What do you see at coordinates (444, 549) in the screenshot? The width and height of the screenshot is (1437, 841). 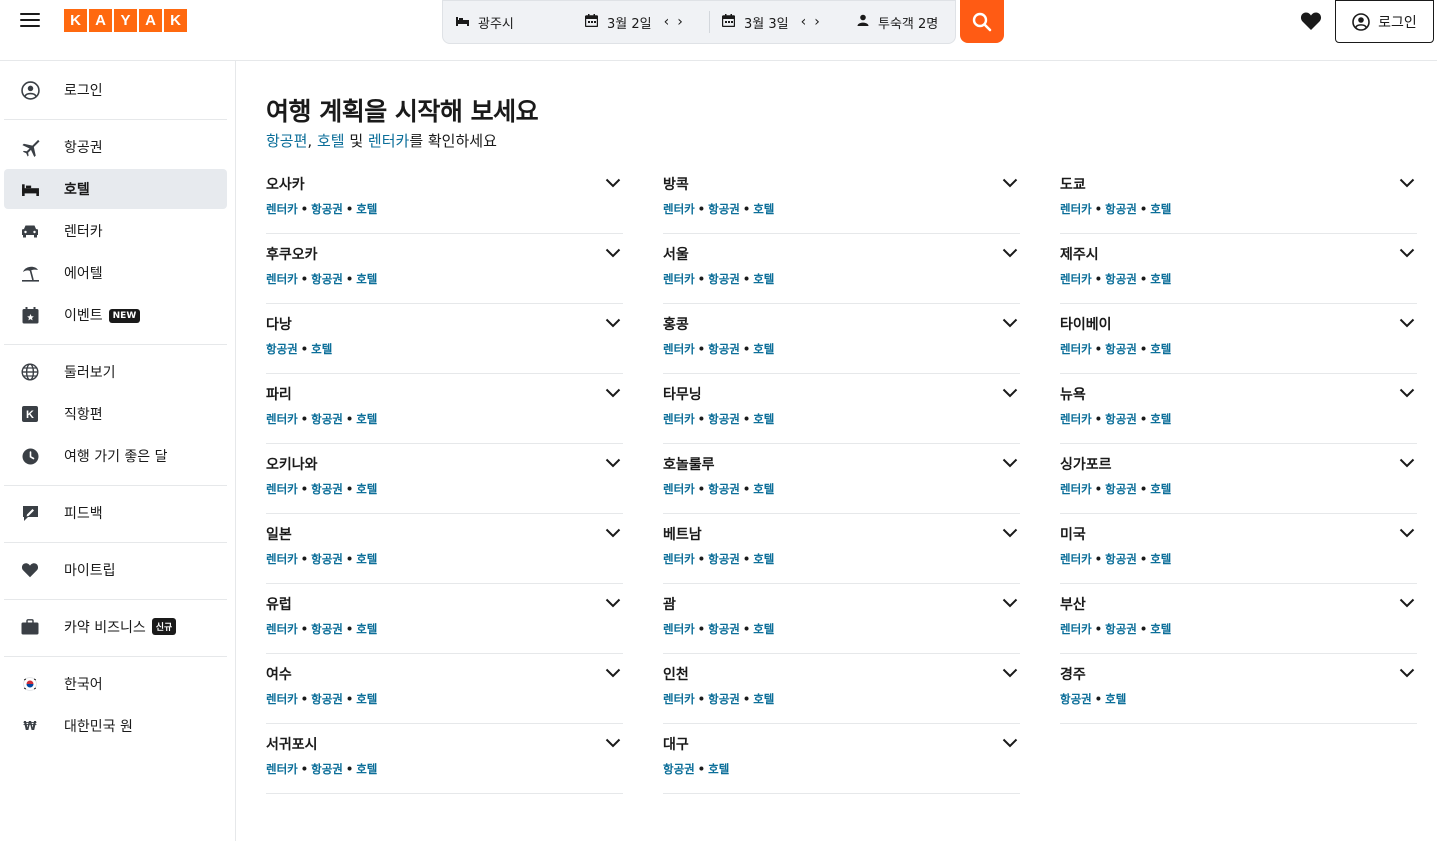 I see `destination-row: 일본 렌터카 • 항공권 • 호텔` at bounding box center [444, 549].